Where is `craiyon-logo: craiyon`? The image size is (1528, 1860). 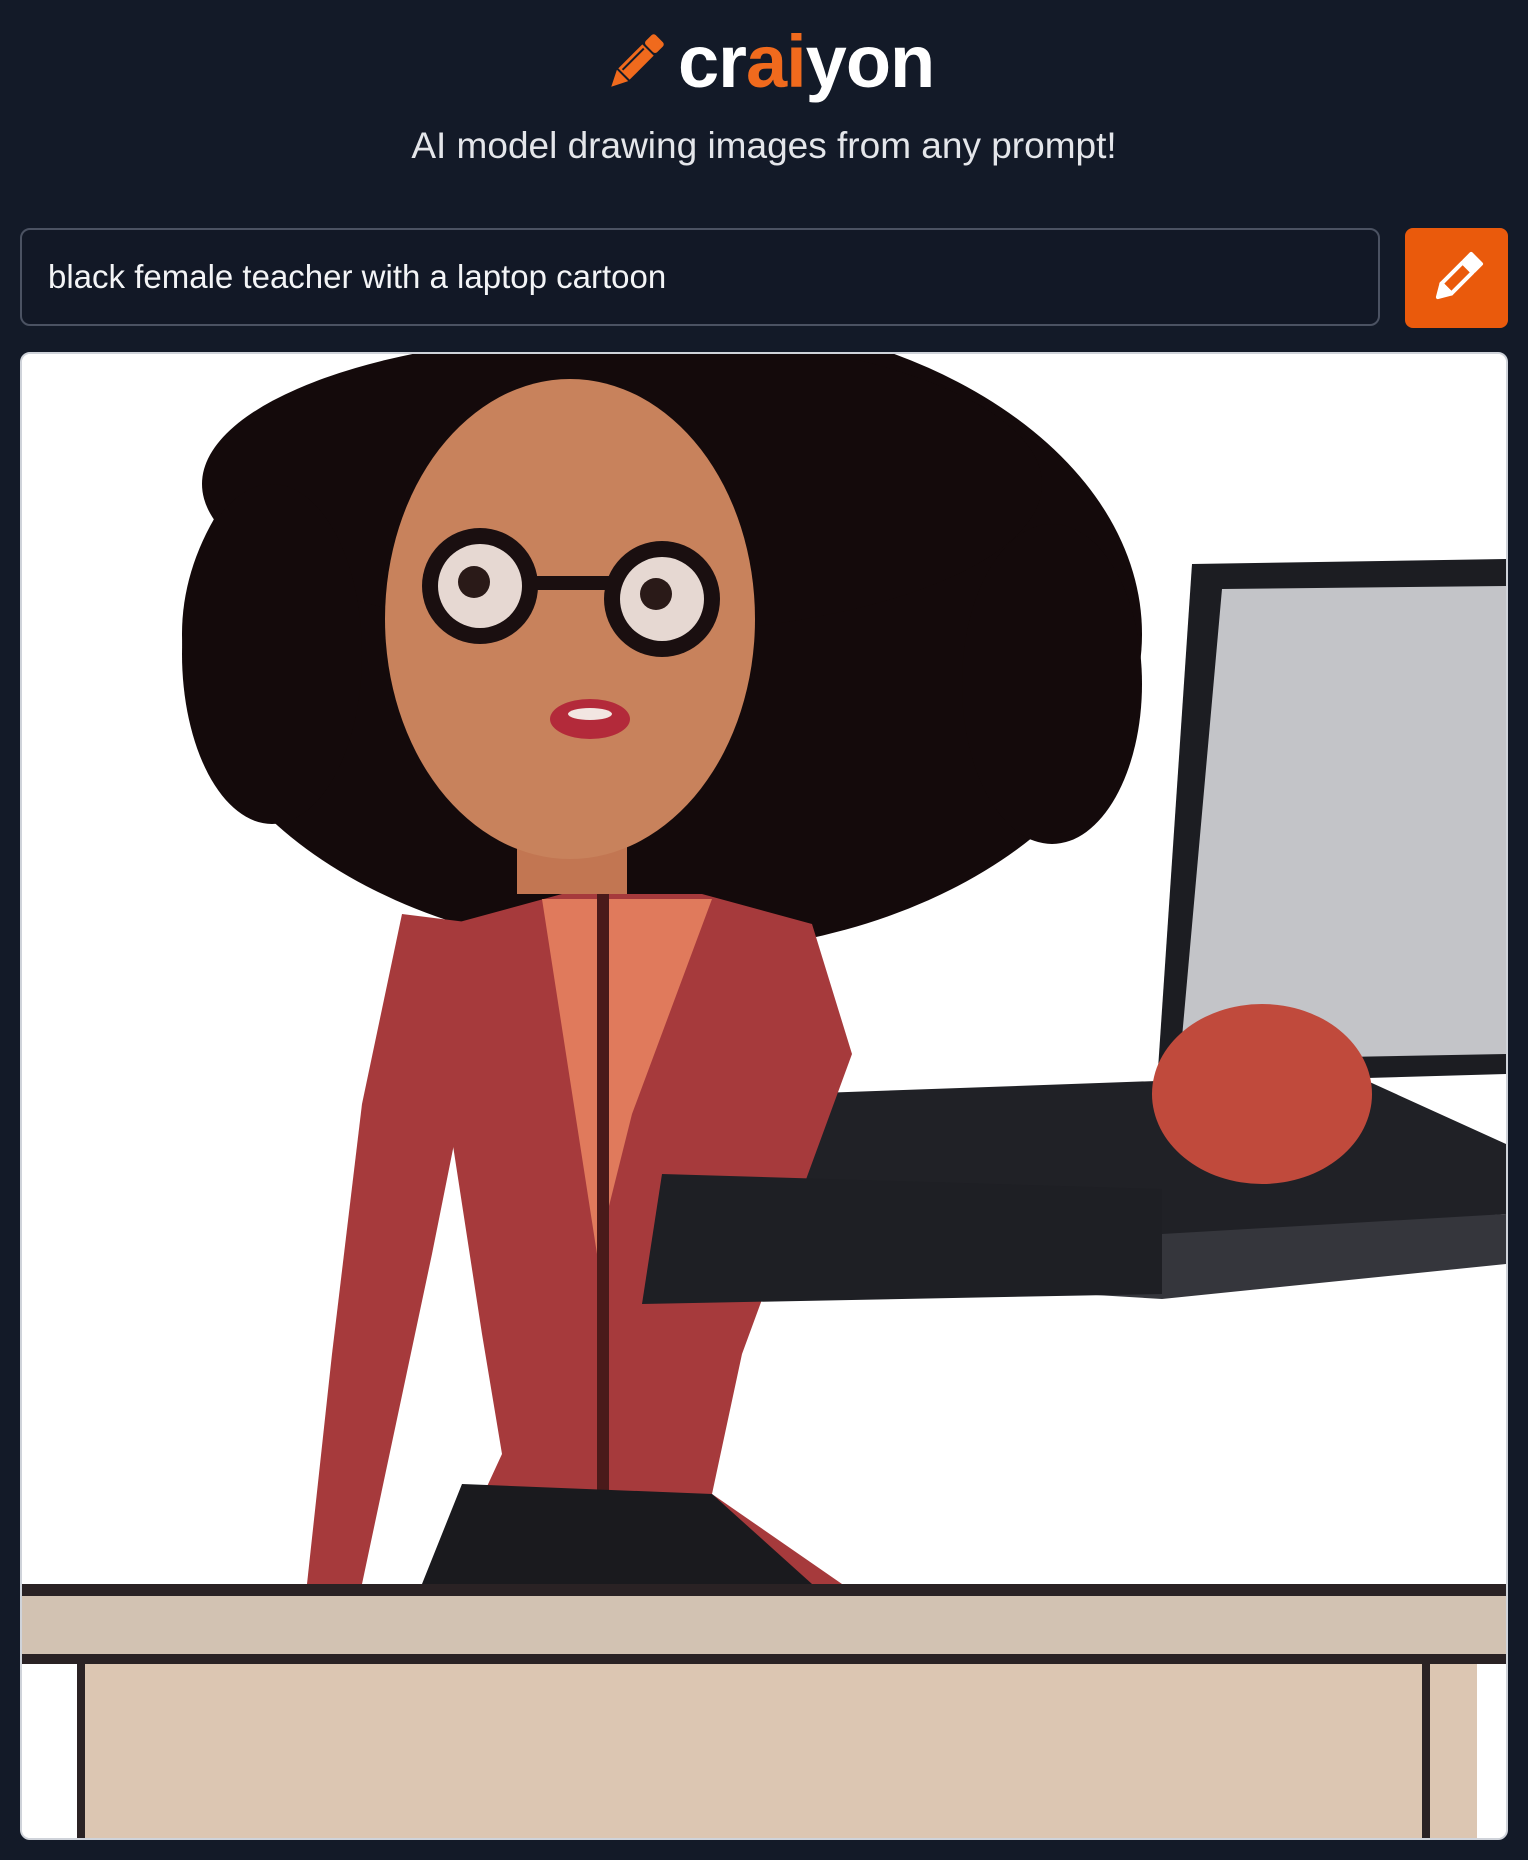
craiyon-logo: craiyon is located at coordinates (768, 62).